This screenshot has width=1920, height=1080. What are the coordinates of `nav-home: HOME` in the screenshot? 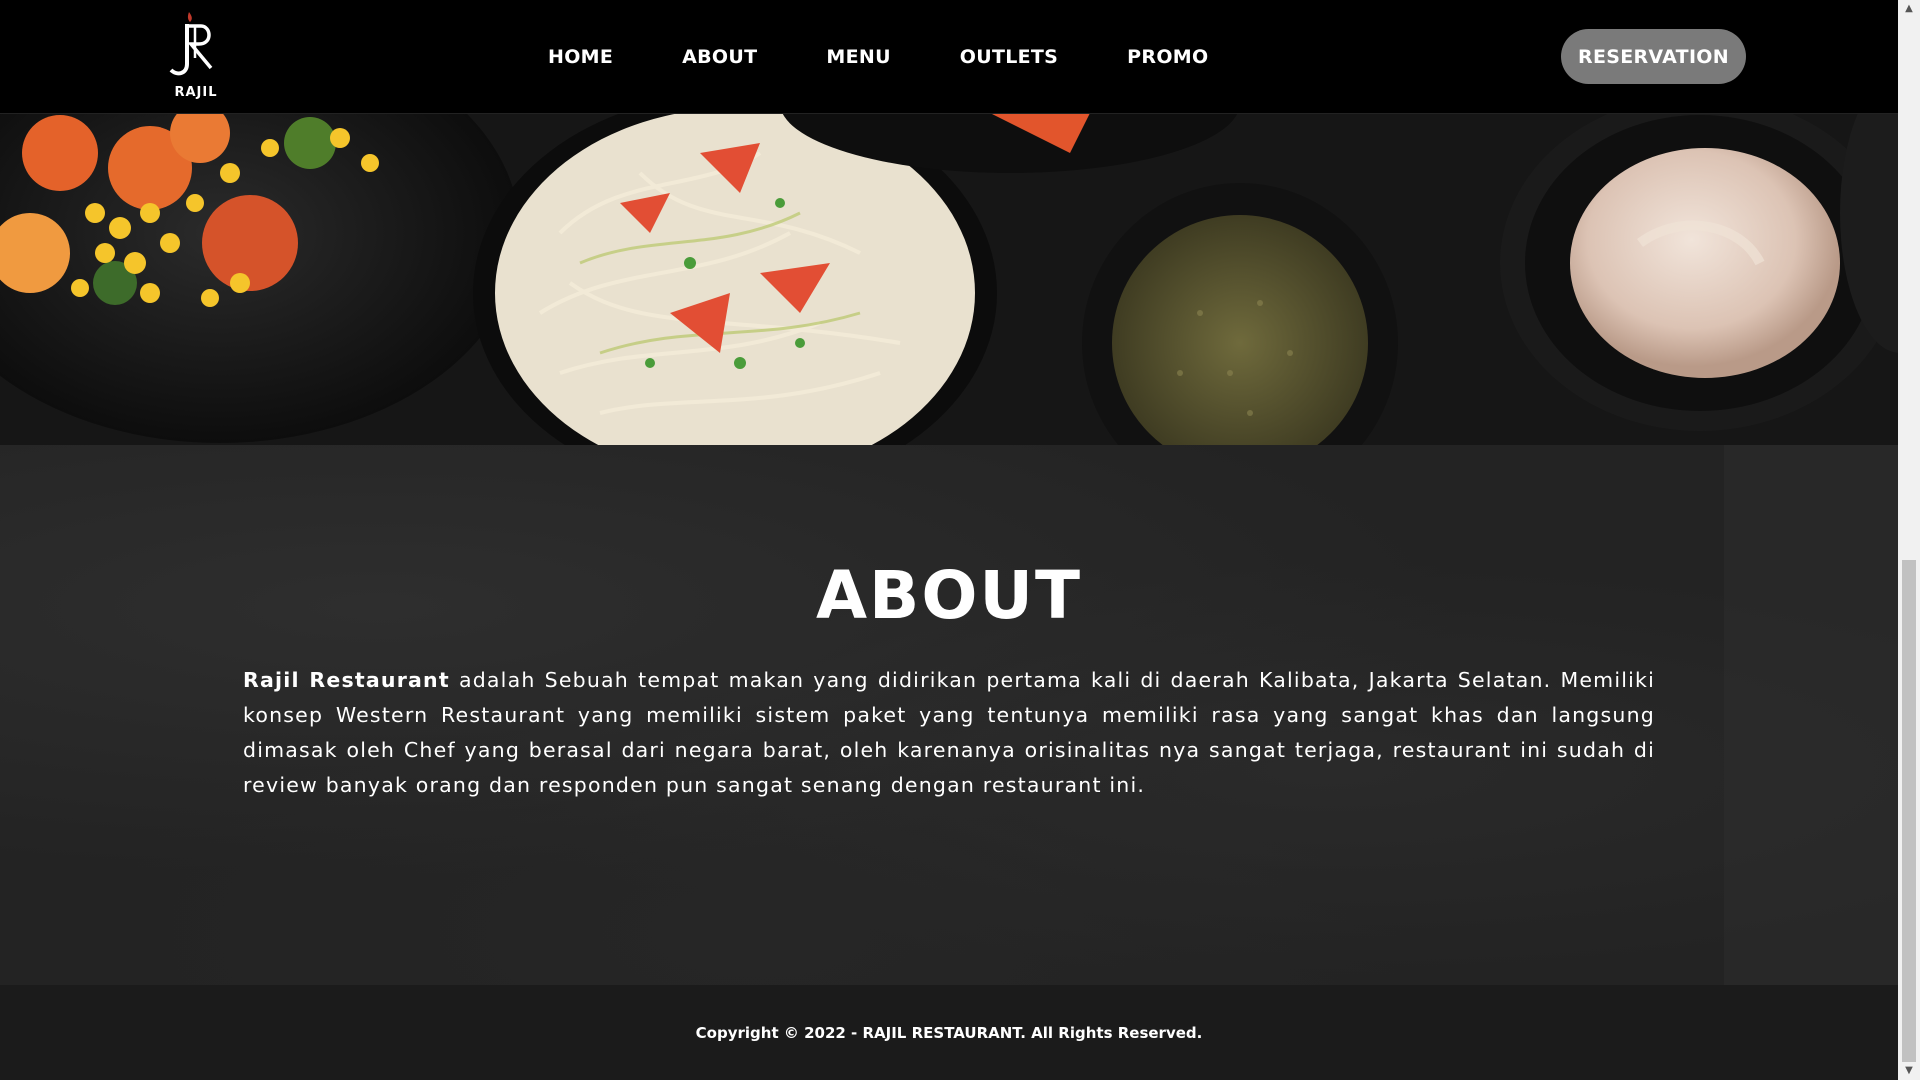 It's located at (580, 57).